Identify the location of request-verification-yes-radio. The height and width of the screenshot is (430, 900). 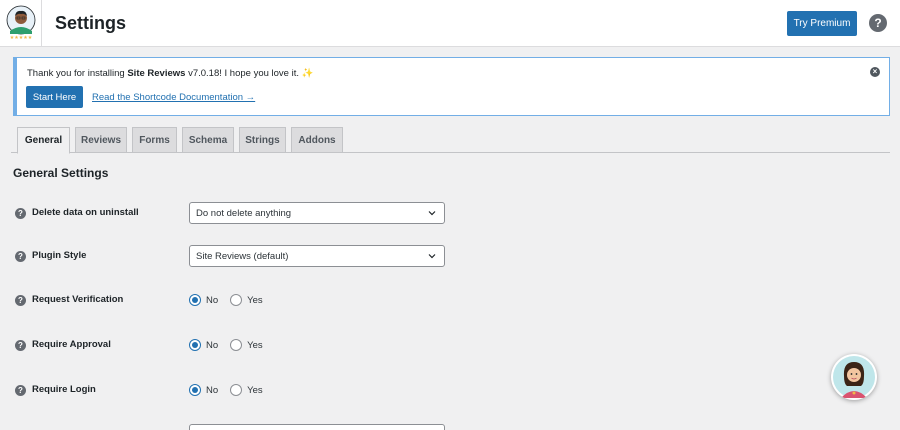
(236, 300).